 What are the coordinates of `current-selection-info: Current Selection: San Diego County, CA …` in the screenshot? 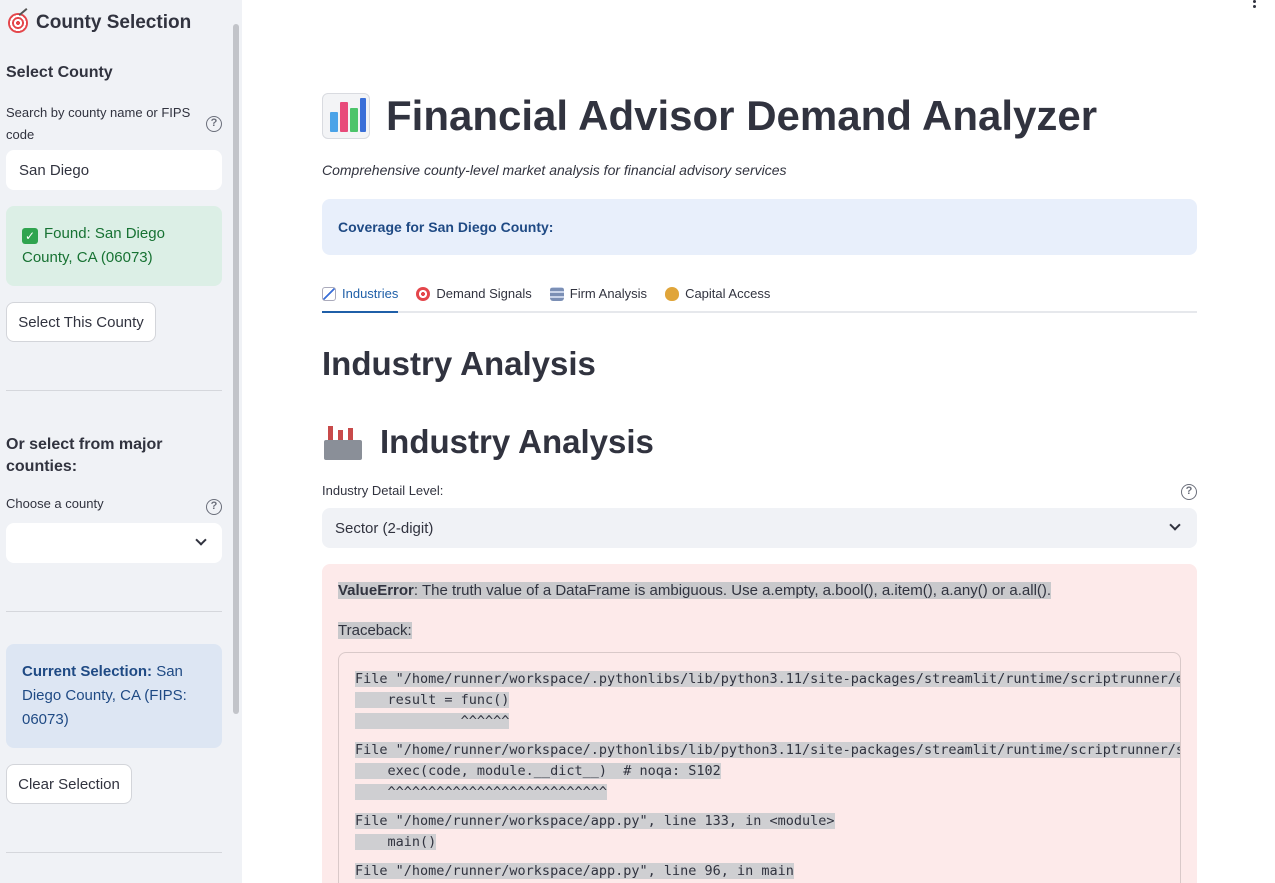 It's located at (114, 696).